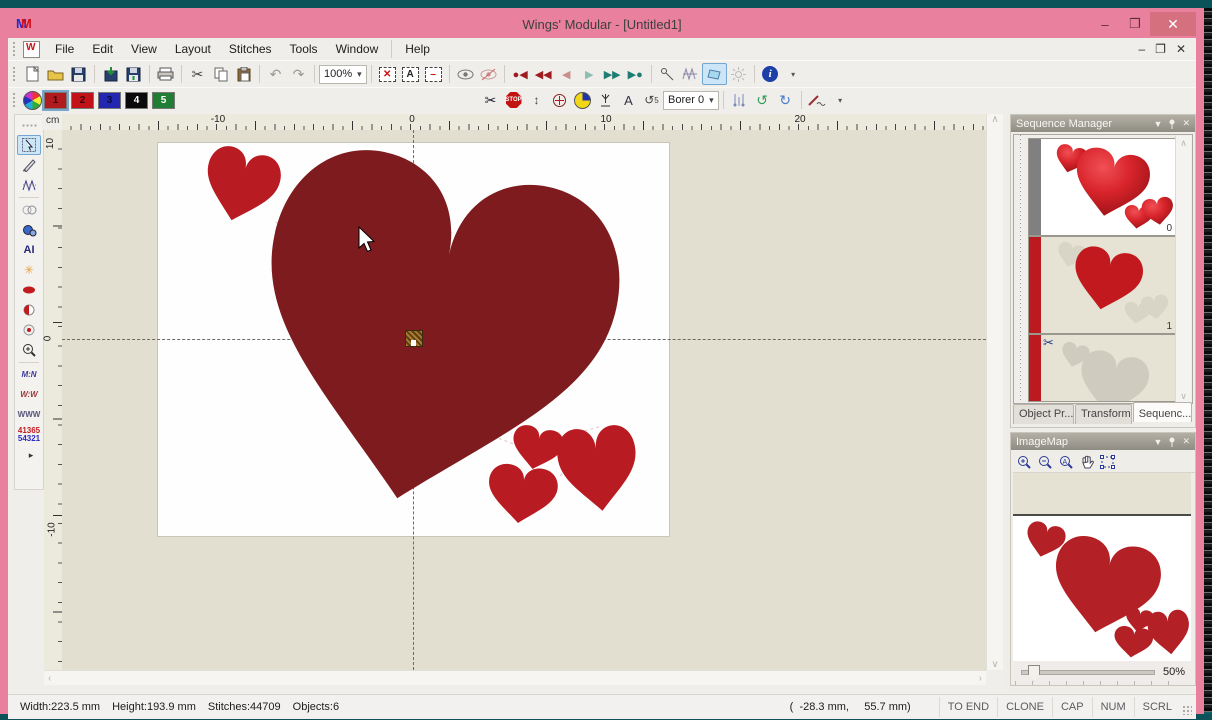  I want to click on edit-nodes-tool, so click(29, 165).